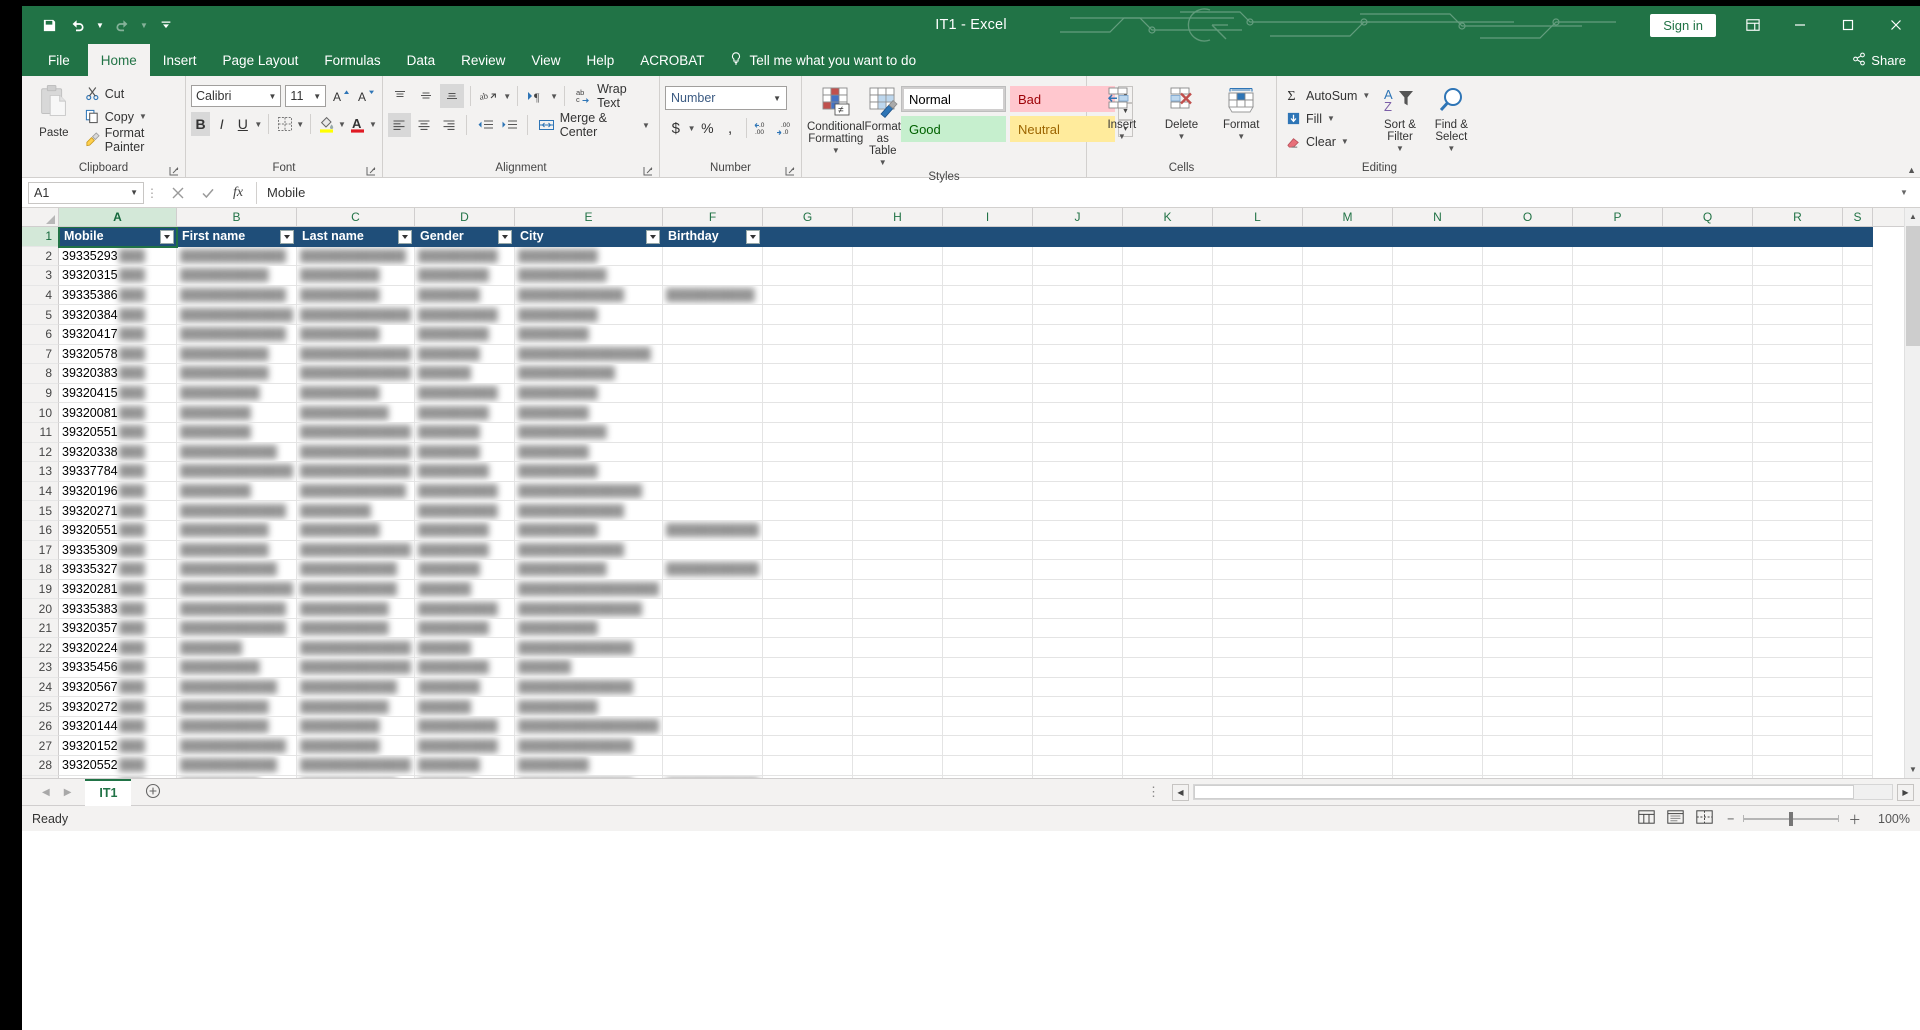  What do you see at coordinates (589, 726) in the screenshot?
I see `cell-E26: █████████████████` at bounding box center [589, 726].